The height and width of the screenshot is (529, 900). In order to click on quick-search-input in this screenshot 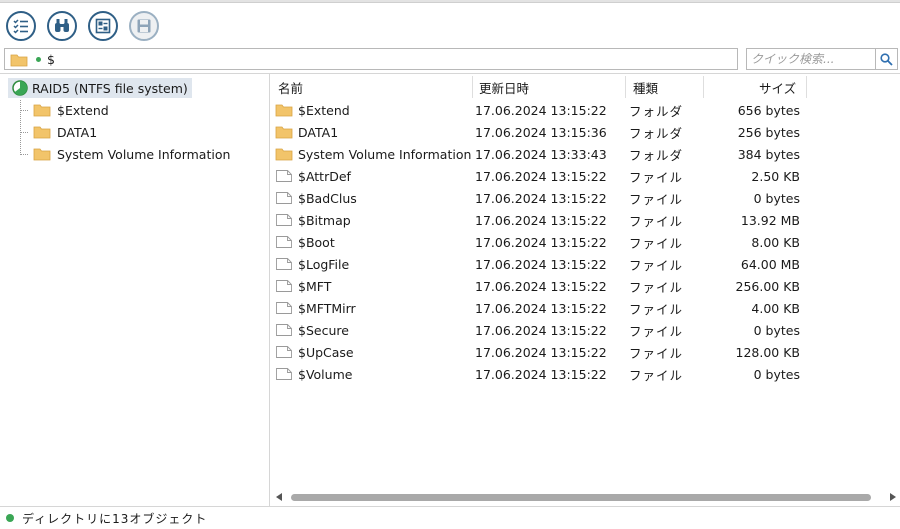, I will do `click(809, 59)`.